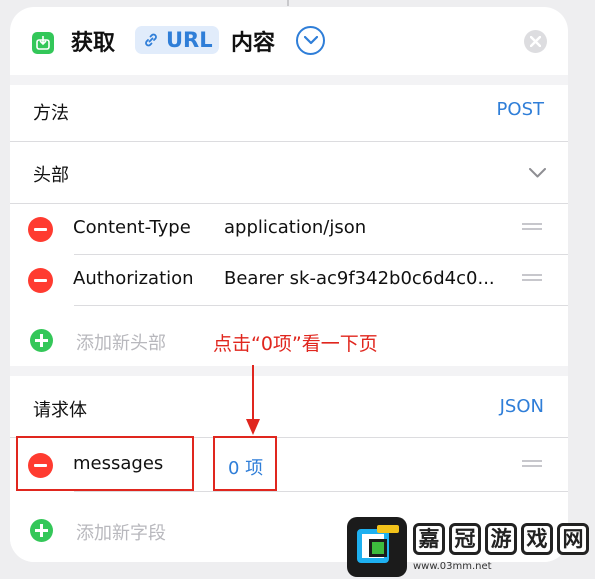 The width and height of the screenshot is (595, 579). What do you see at coordinates (133, 278) in the screenshot?
I see `header-key: Authorization` at bounding box center [133, 278].